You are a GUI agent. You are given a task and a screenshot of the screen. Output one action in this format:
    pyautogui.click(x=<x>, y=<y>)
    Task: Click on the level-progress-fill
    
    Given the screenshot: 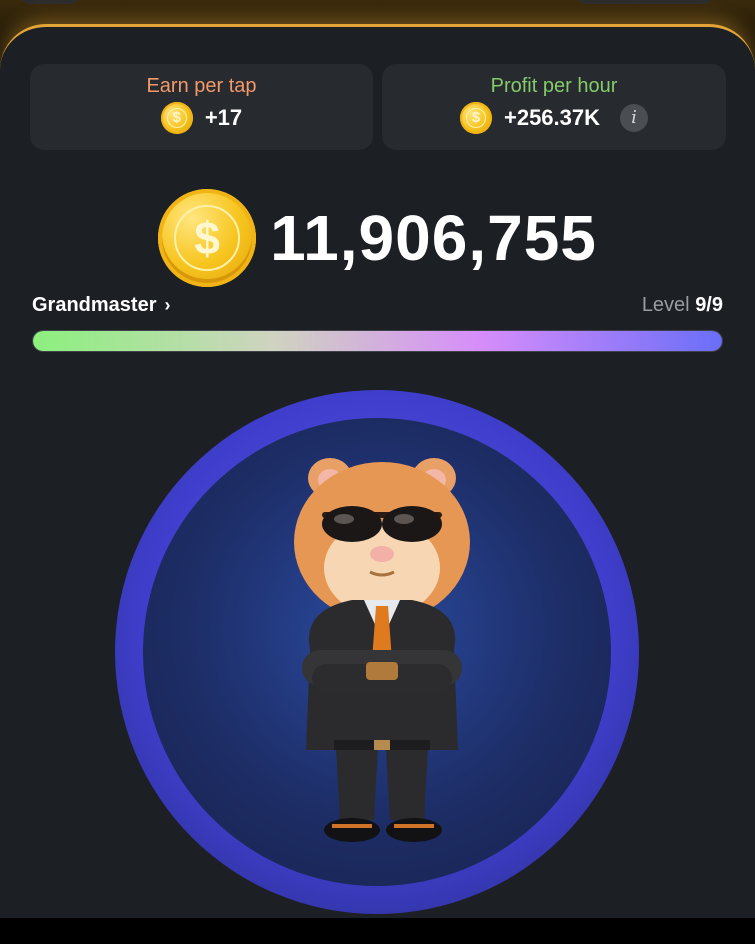 What is the action you would take?
    pyautogui.click(x=377, y=341)
    